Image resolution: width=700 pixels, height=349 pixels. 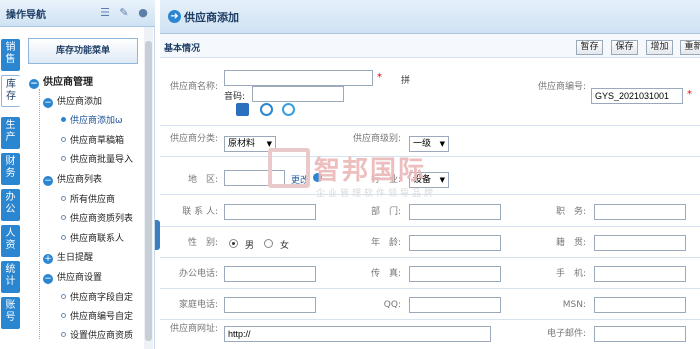 I want to click on position-input, so click(x=640, y=212).